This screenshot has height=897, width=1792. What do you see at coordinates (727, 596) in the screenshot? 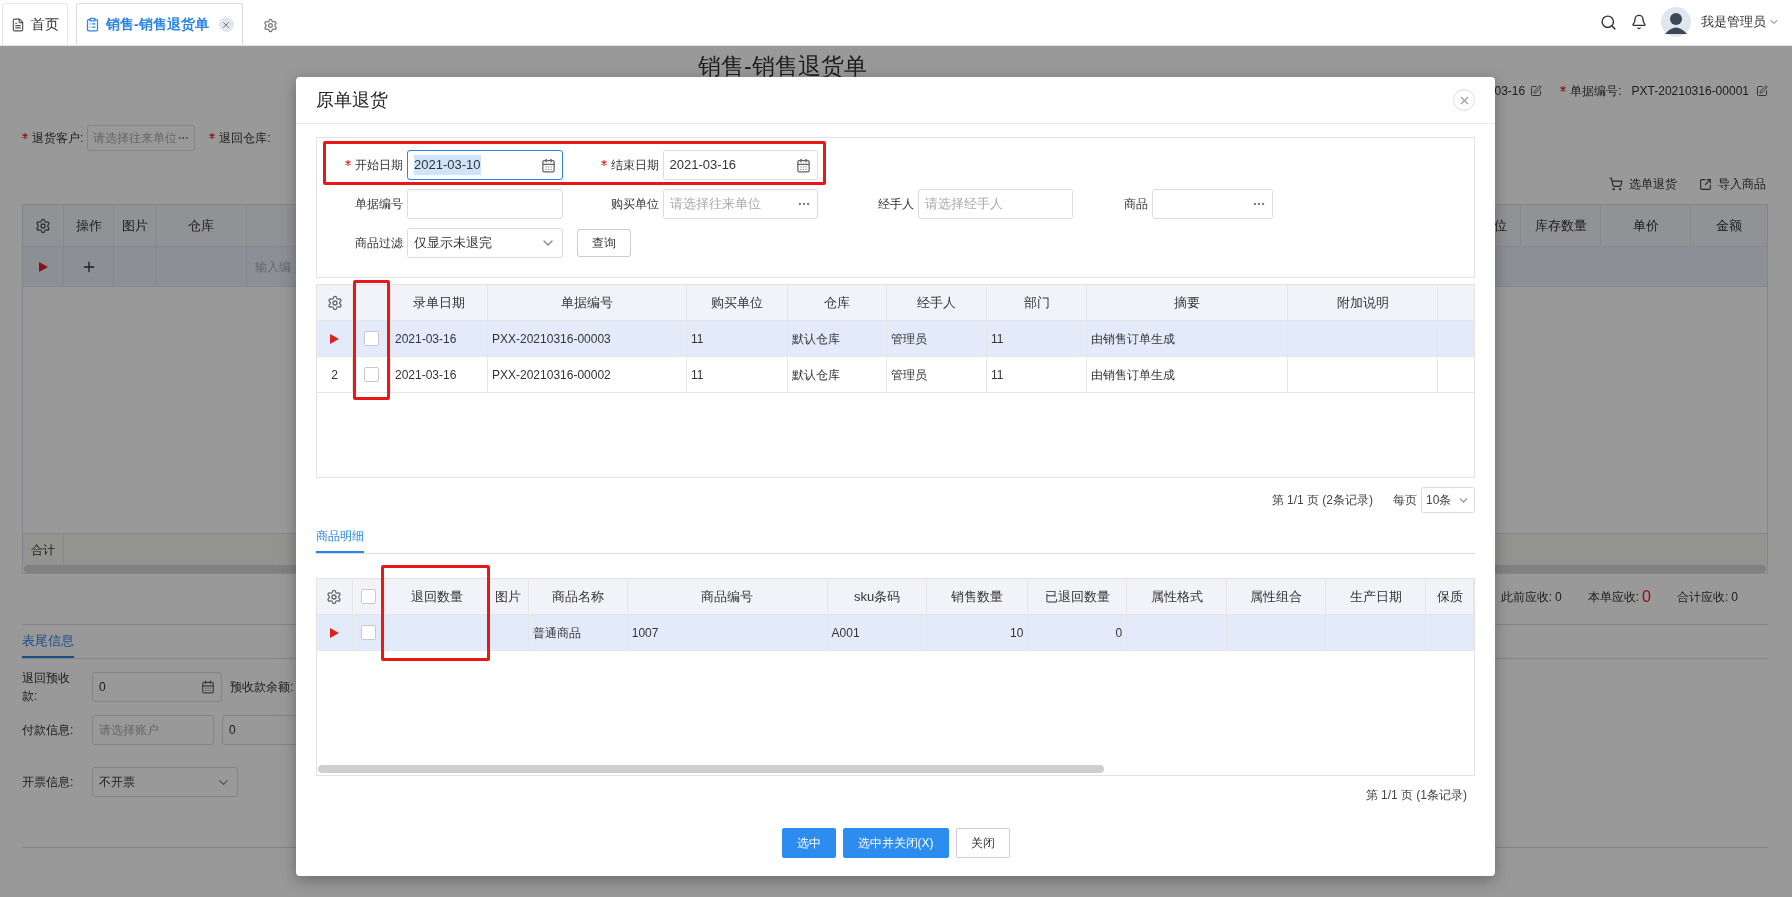
I see `column-header: 商品编号` at bounding box center [727, 596].